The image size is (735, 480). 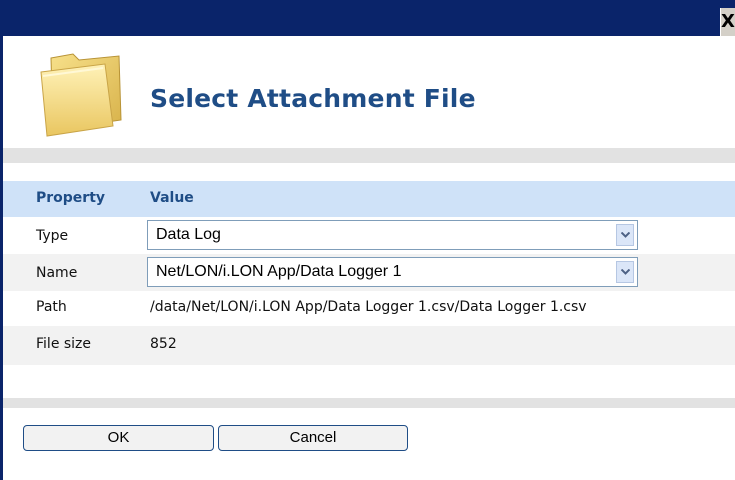 What do you see at coordinates (172, 198) in the screenshot?
I see `column-header-value: Value` at bounding box center [172, 198].